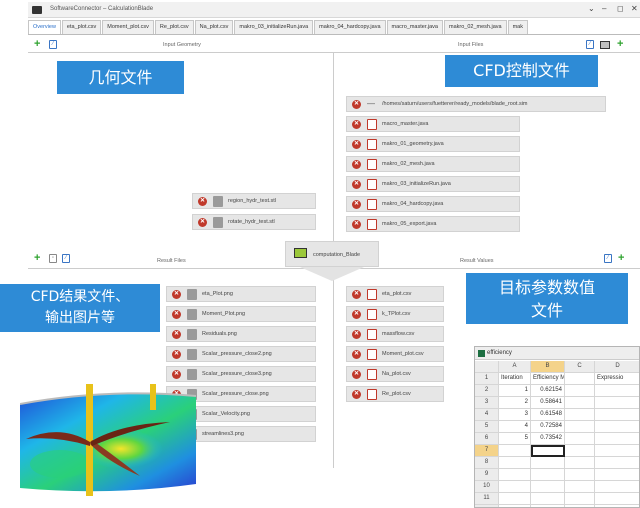 The height and width of the screenshot is (508, 640). I want to click on result-file-item: ✕ eta_Plot.png, so click(241, 294).